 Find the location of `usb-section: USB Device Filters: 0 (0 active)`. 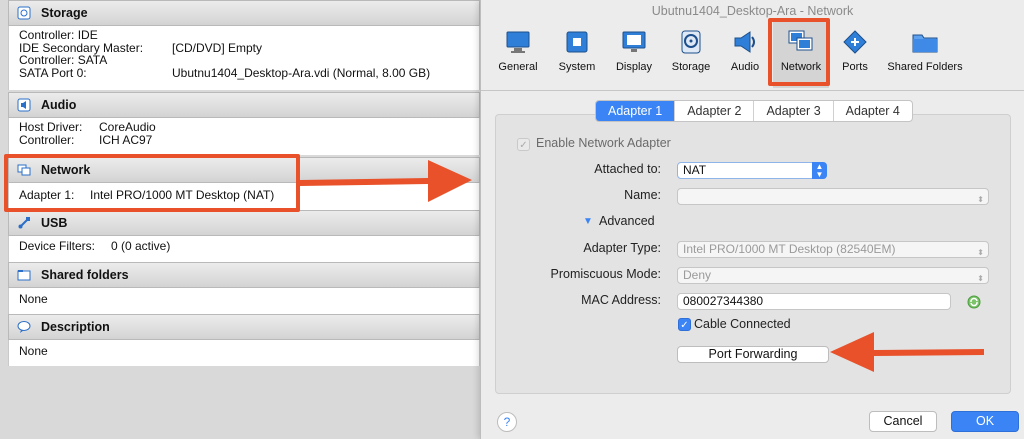

usb-section: USB Device Filters: 0 (0 active) is located at coordinates (244, 236).